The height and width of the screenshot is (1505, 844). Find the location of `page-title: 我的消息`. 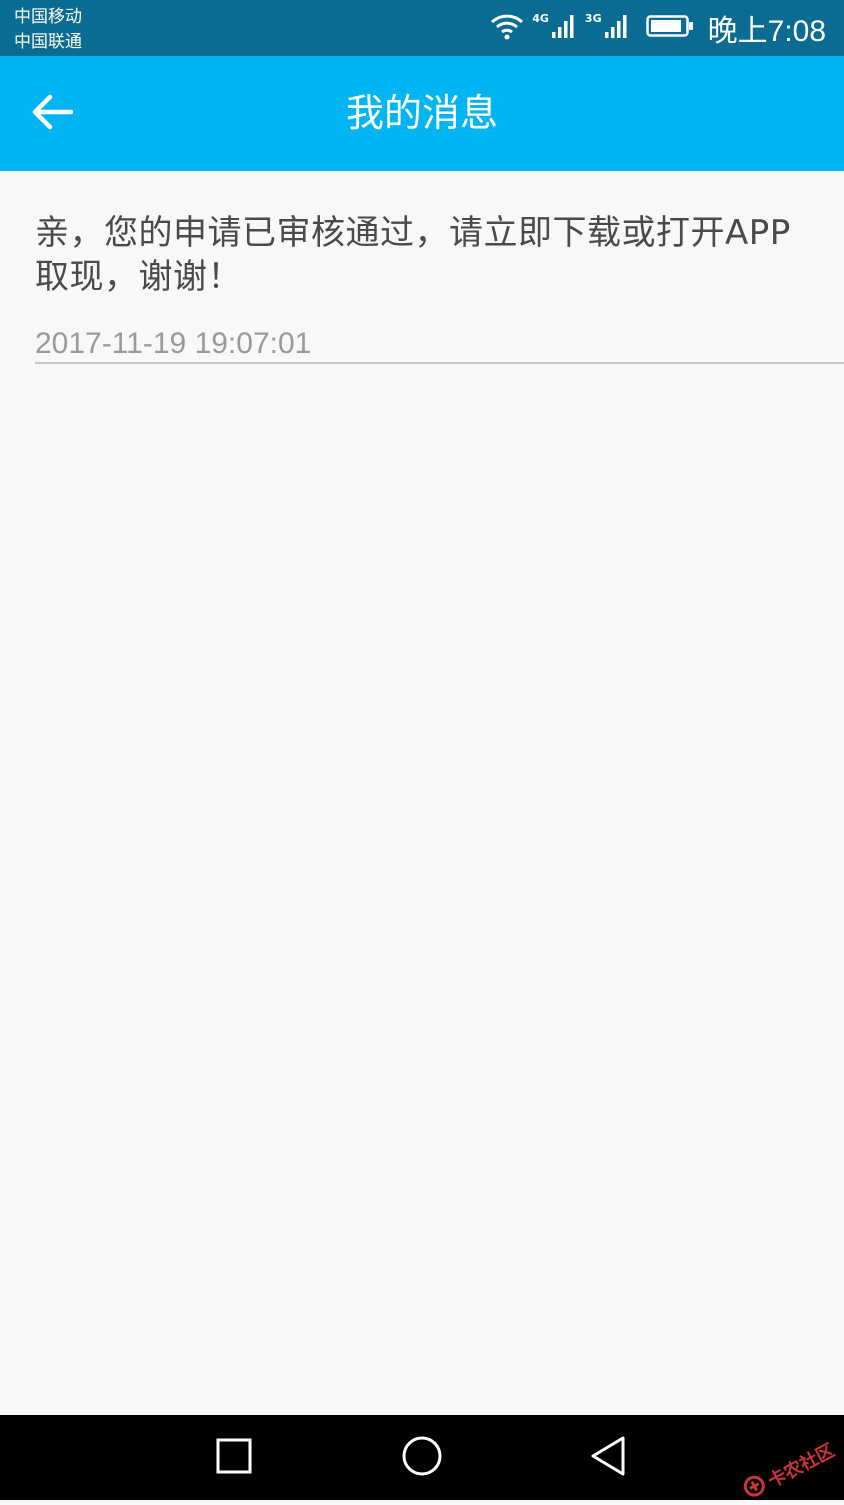

page-title: 我的消息 is located at coordinates (421, 113).